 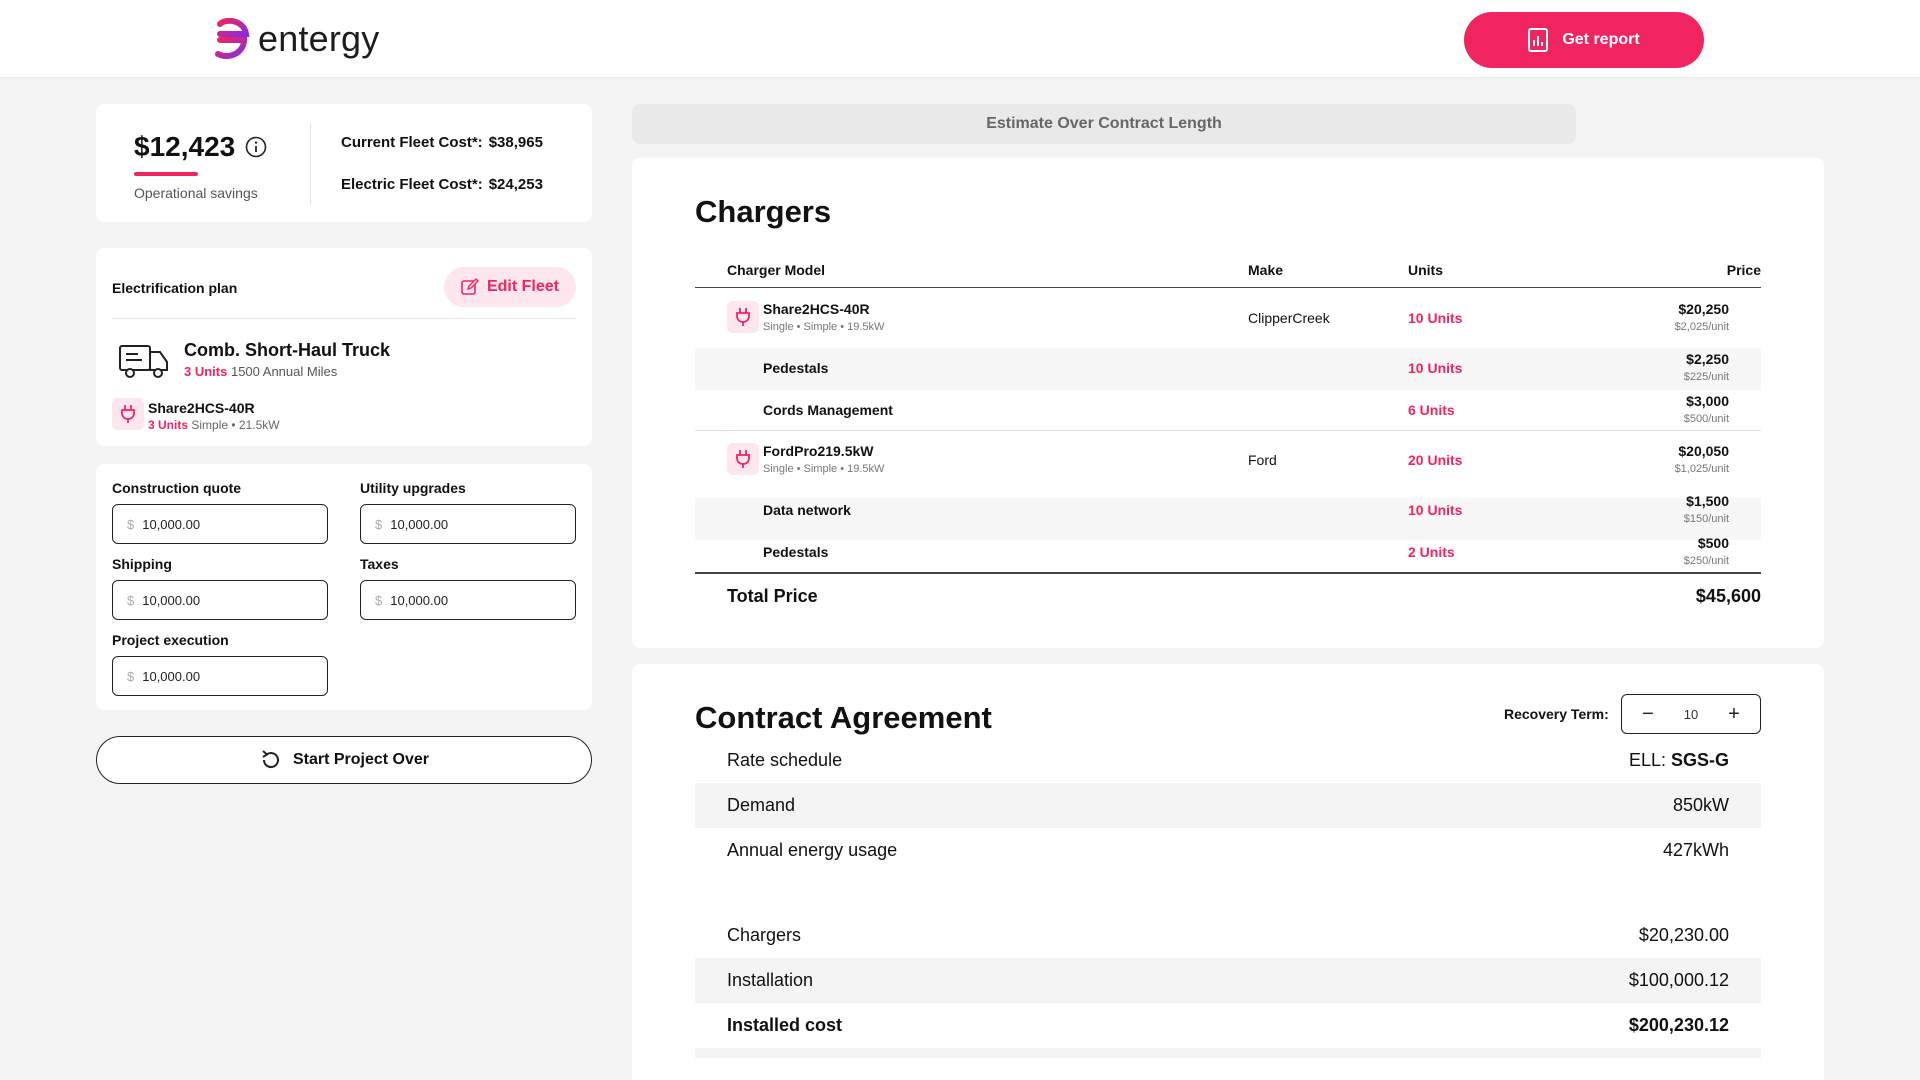 What do you see at coordinates (1289, 318) in the screenshot?
I see `charger-make: ClipperCreek` at bounding box center [1289, 318].